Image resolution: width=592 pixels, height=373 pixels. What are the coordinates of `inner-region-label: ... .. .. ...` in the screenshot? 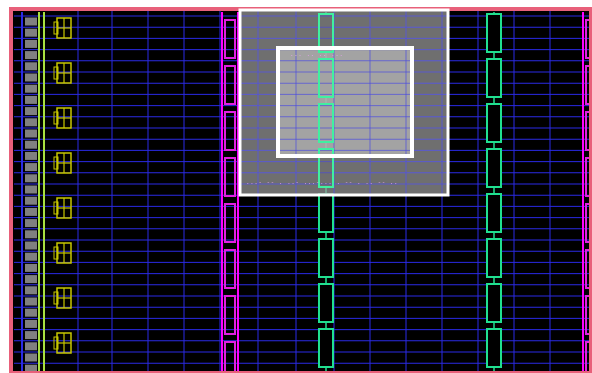 It's located at (316, 54).